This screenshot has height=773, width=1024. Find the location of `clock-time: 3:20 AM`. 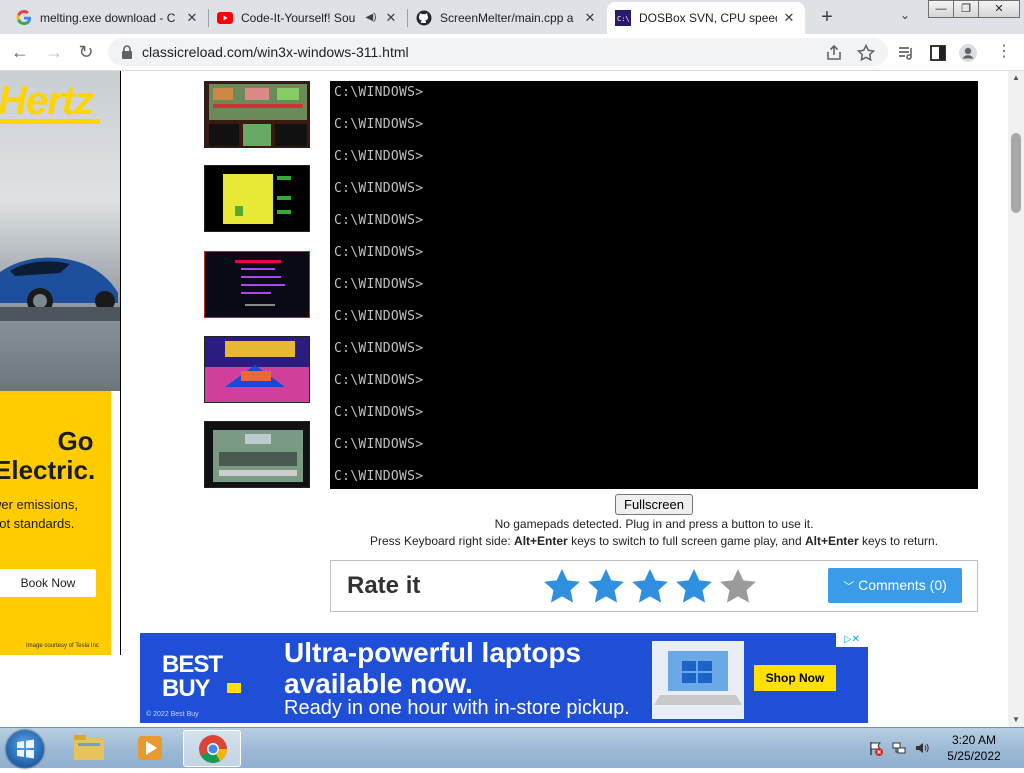

clock-time: 3:20 AM is located at coordinates (974, 740).